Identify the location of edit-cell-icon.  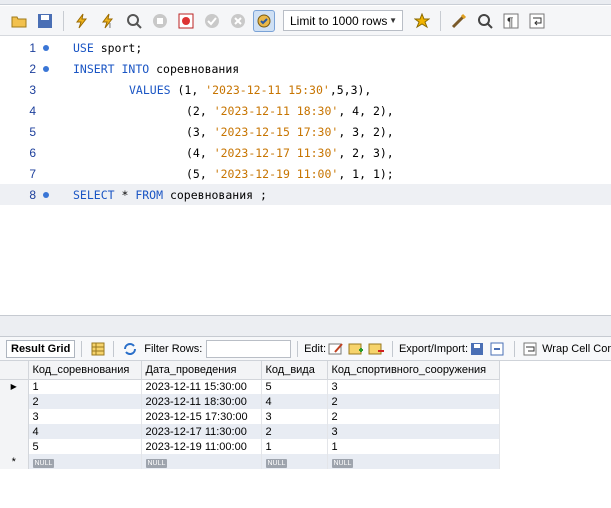
(336, 349).